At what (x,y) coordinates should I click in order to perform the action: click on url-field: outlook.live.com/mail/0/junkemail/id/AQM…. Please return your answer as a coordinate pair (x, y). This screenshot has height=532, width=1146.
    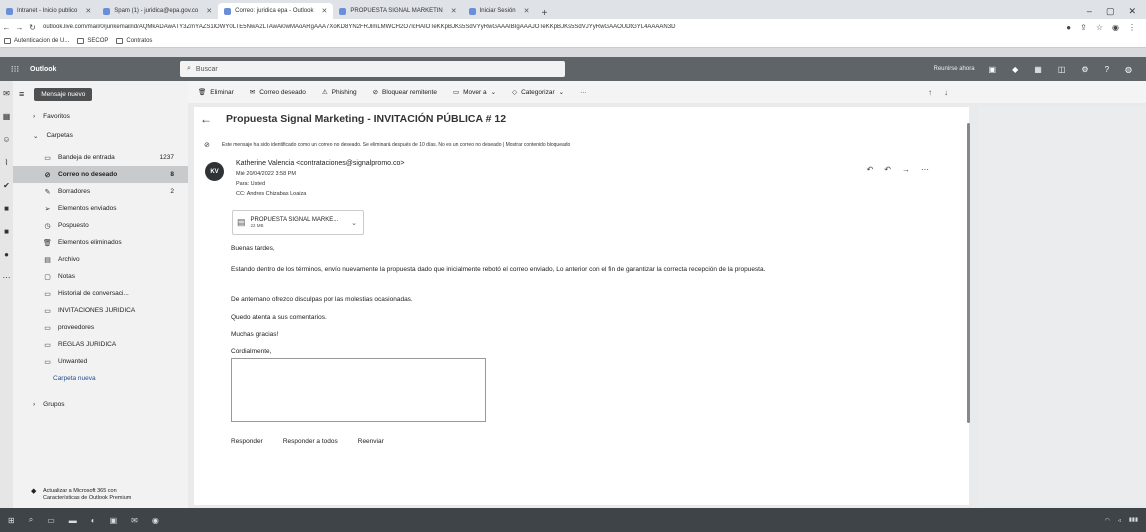
    Looking at the image, I should click on (549, 27).